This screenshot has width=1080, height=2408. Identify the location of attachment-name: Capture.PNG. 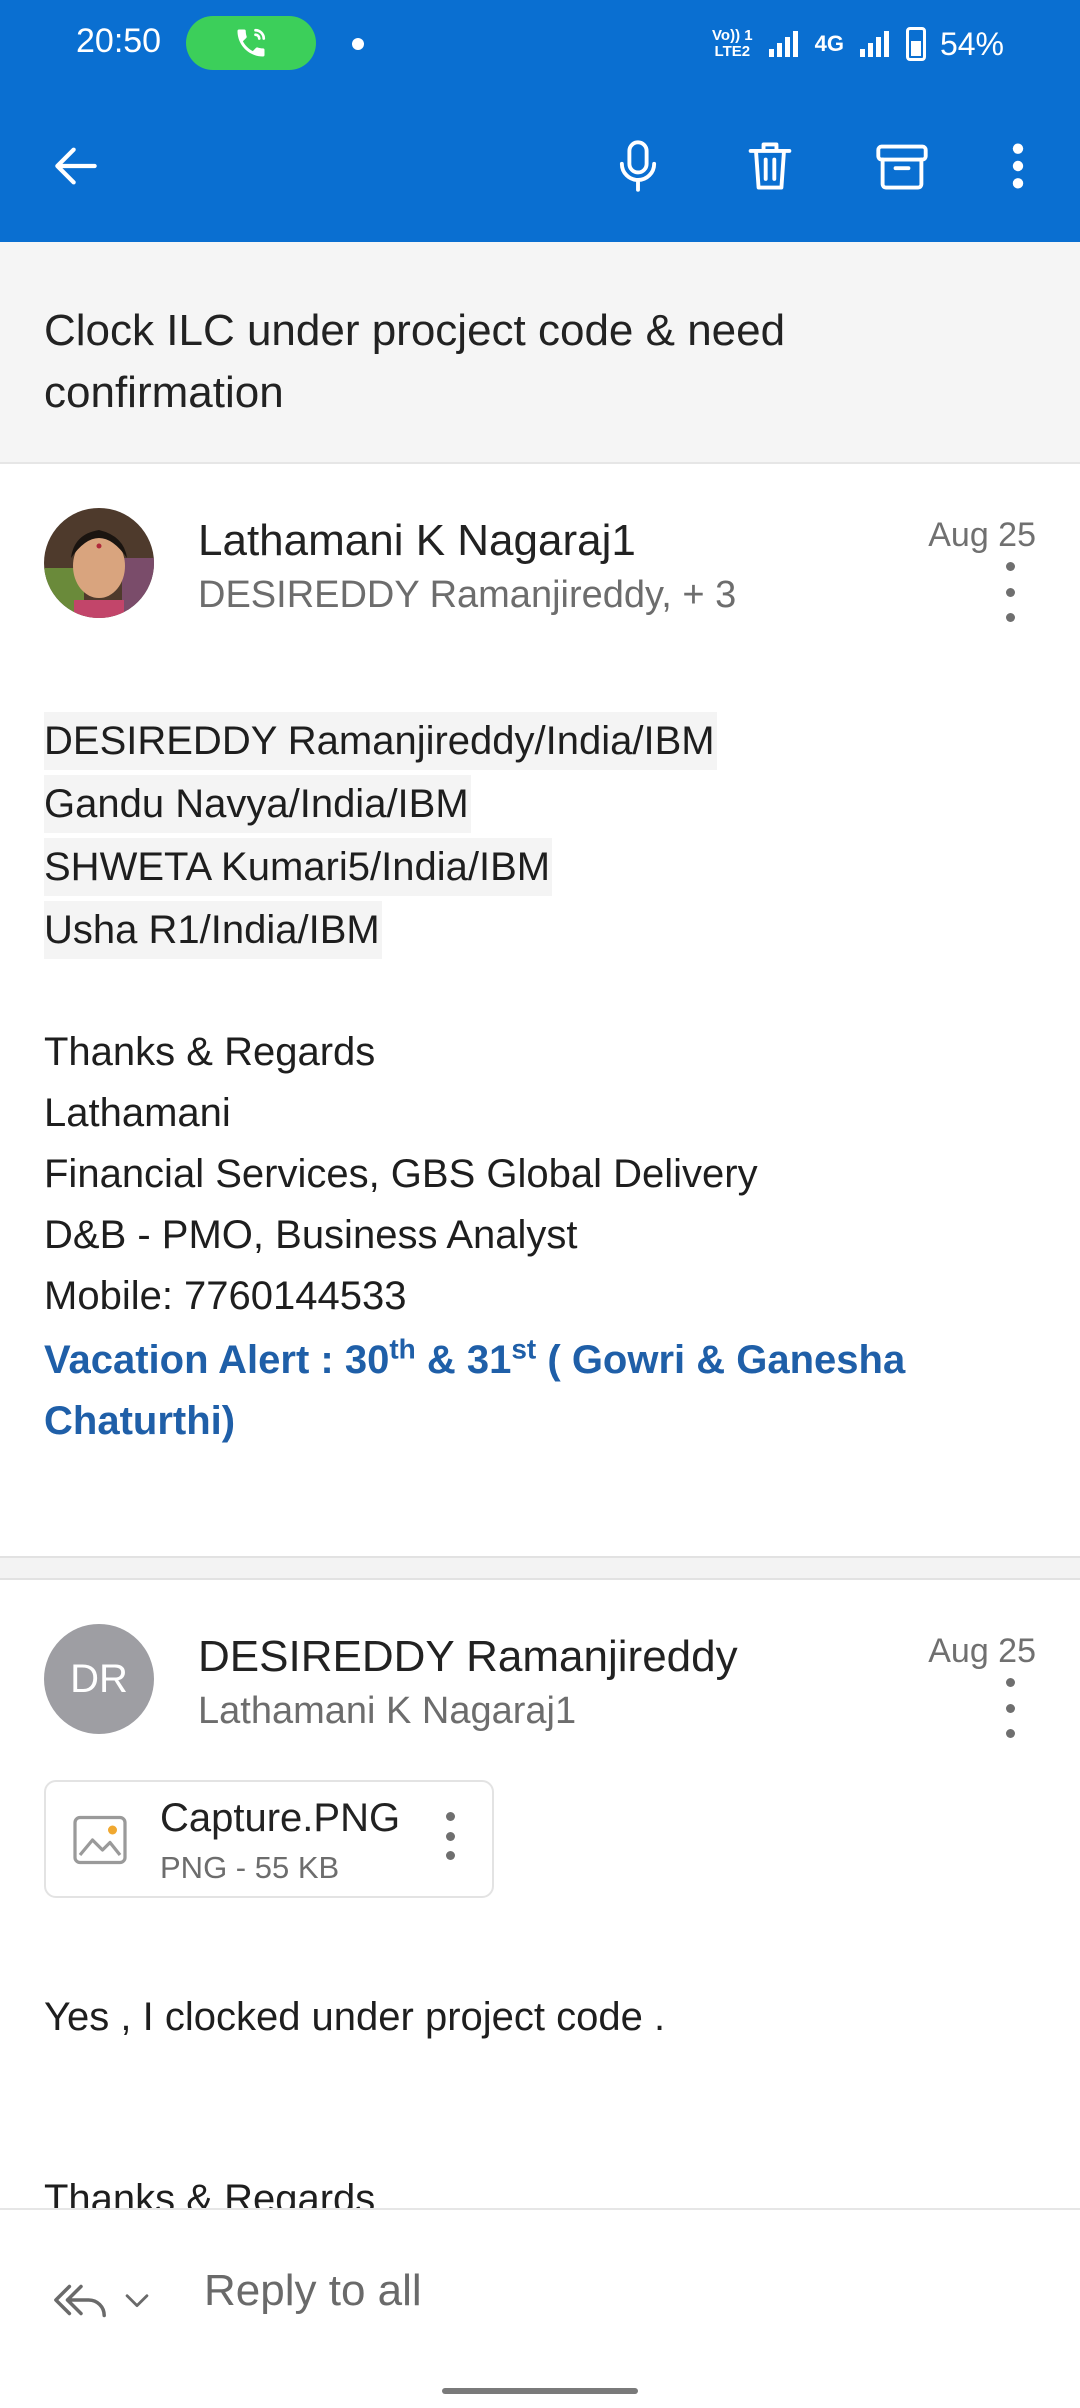
(280, 1818).